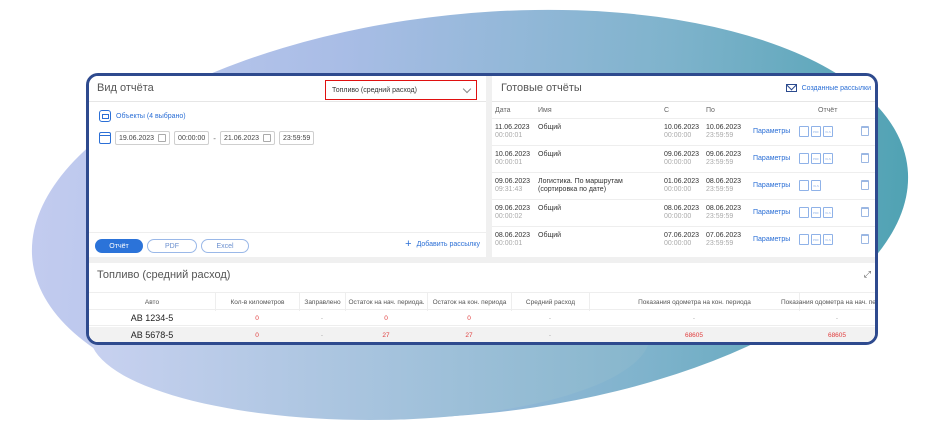  I want to click on date-to-value: 21.06.2023, so click(241, 138).